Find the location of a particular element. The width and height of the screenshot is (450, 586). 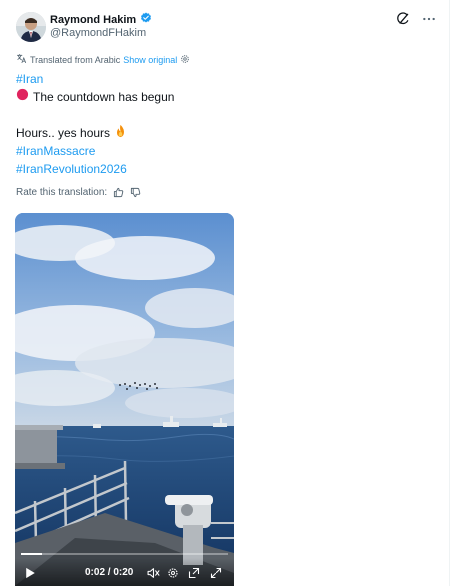

thumbs-up-icon is located at coordinates (118, 192).